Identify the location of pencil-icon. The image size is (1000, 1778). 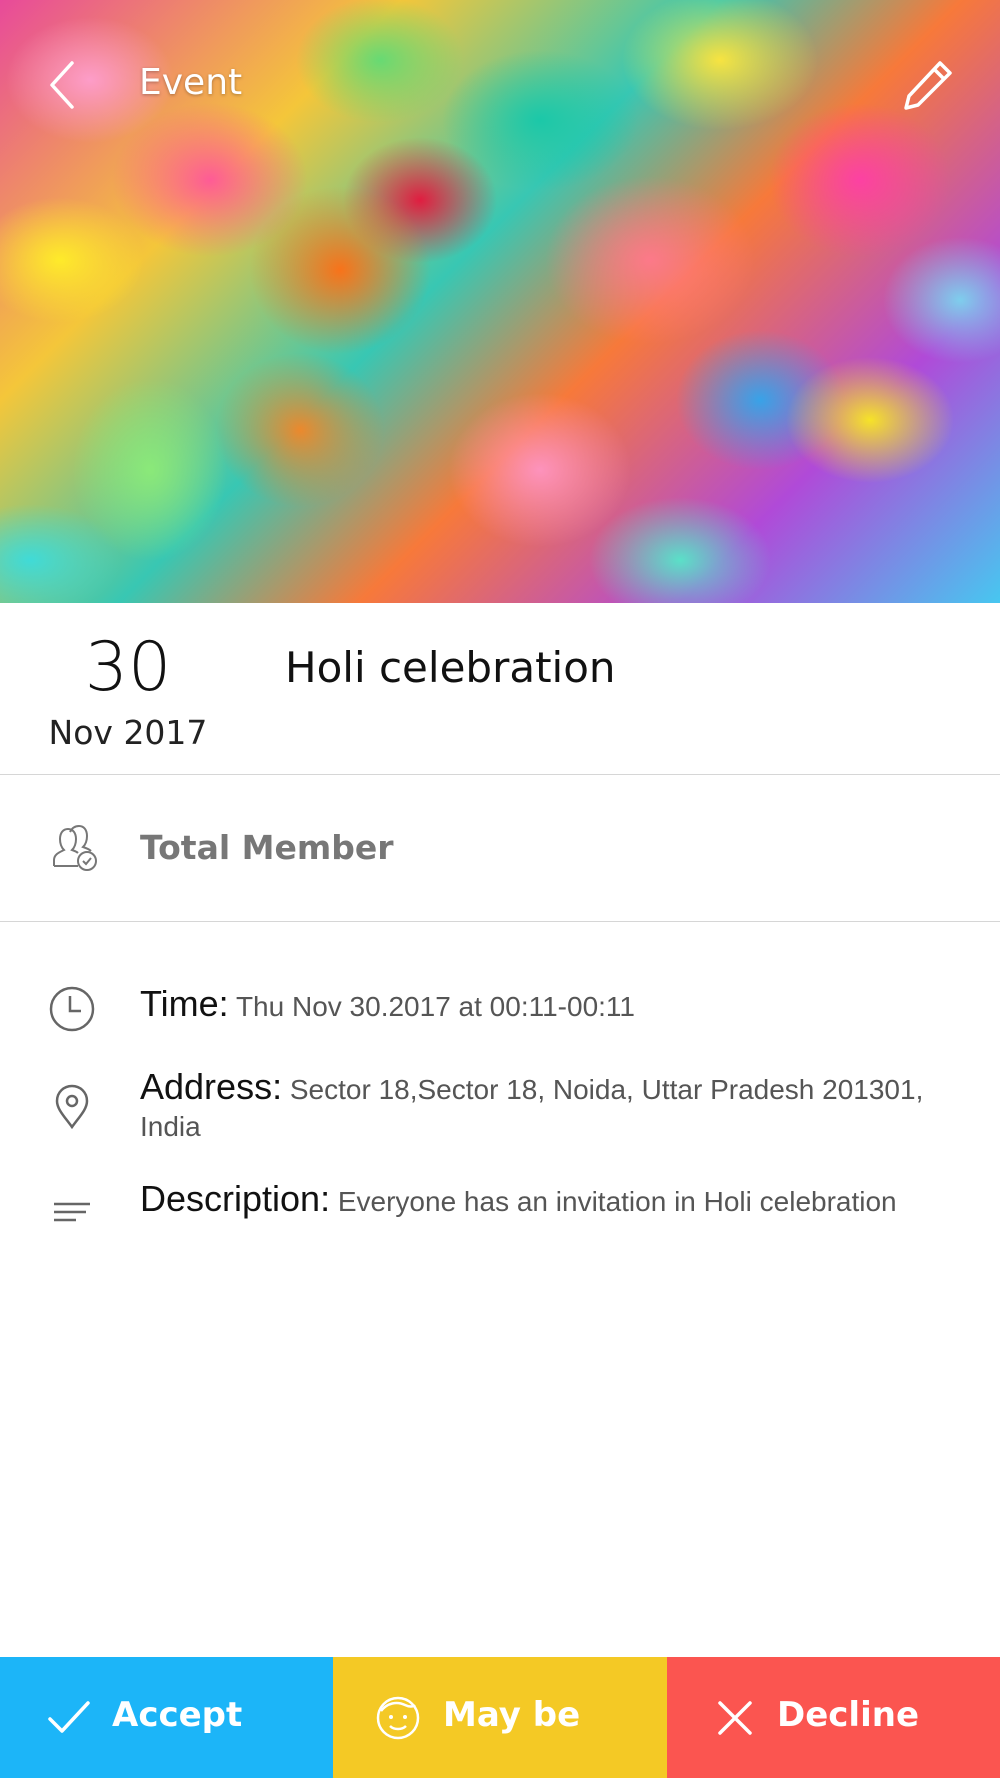
(928, 85).